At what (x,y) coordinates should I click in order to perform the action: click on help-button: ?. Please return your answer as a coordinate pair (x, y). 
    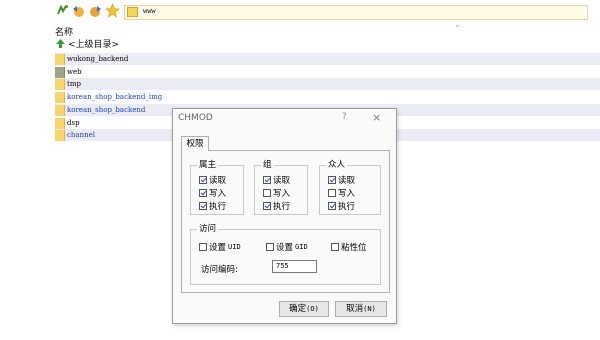
    Looking at the image, I should click on (344, 117).